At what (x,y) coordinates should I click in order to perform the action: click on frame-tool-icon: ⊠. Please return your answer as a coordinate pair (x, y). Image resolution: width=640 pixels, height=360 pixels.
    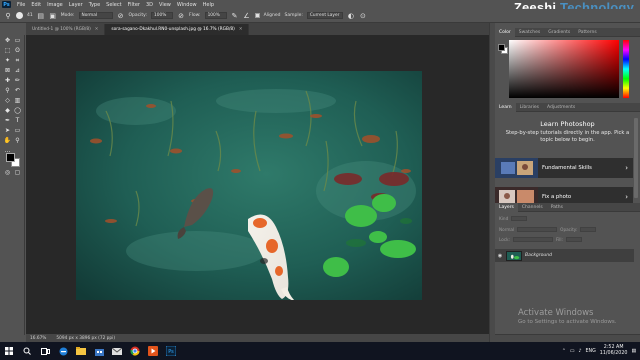
    Looking at the image, I should click on (7, 71).